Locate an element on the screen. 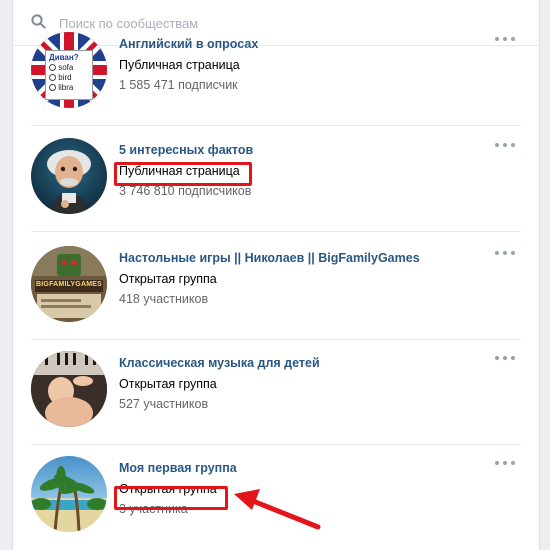 Image resolution: width=550 pixels, height=550 pixels. community-avatar: Диван? sofa bird libra is located at coordinates (69, 70).